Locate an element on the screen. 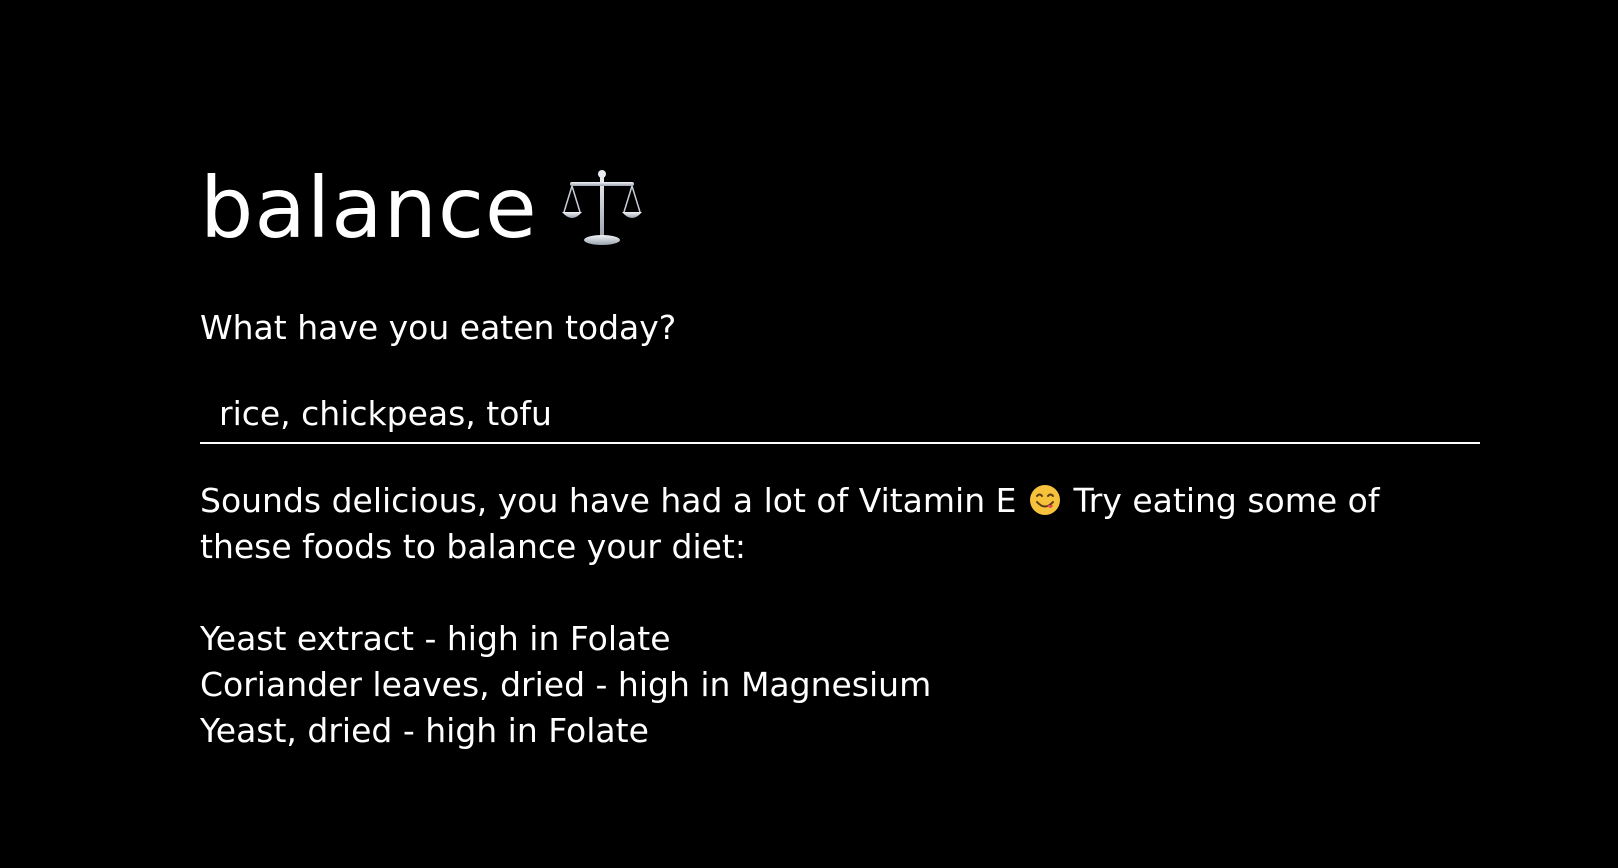 The width and height of the screenshot is (1618, 868). app-title: balance is located at coordinates (369, 208).